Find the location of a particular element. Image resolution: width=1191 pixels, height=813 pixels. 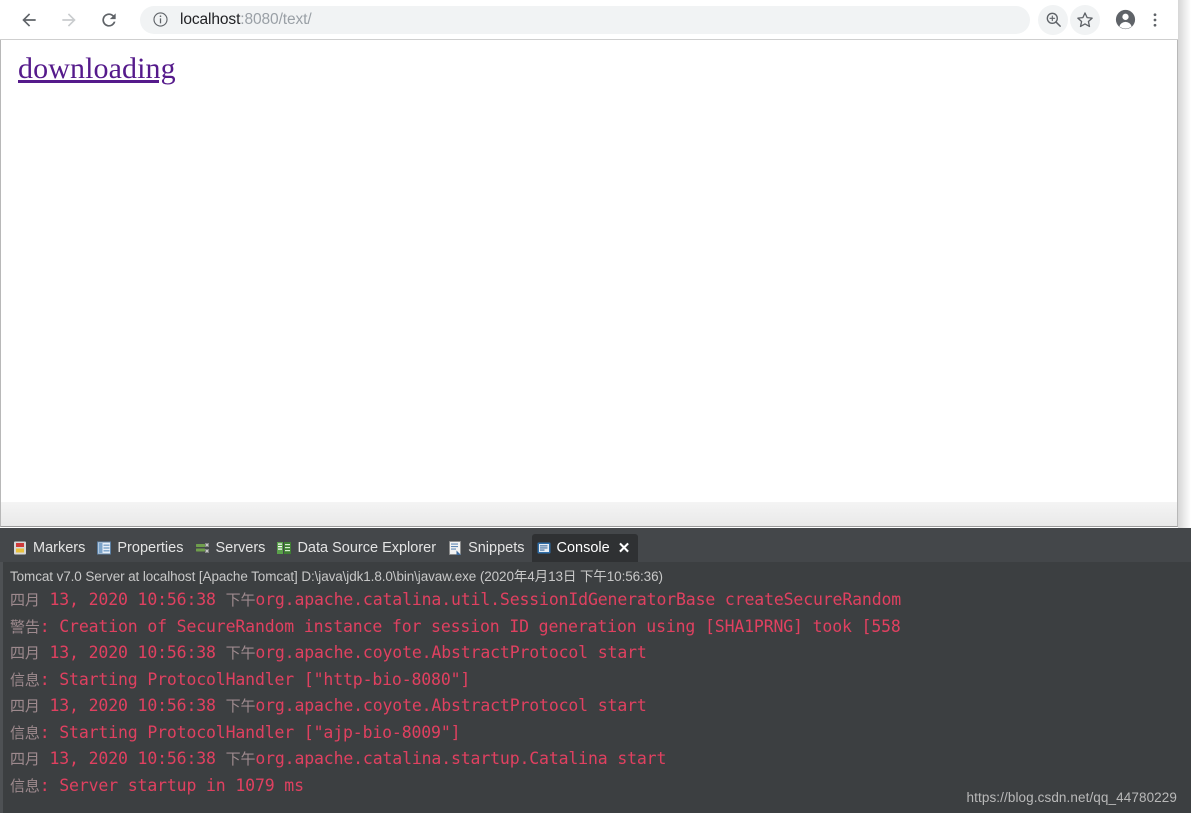

zoom-indicator-icon is located at coordinates (1053, 19).